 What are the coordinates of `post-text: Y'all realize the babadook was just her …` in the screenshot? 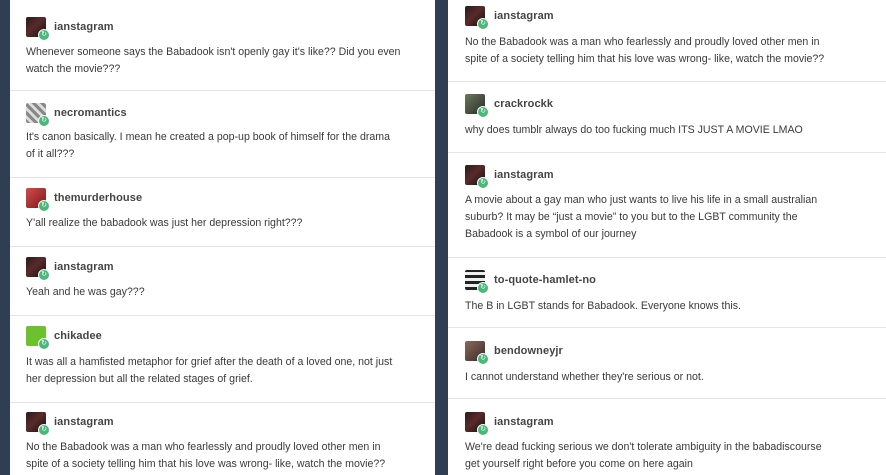 It's located at (226, 223).